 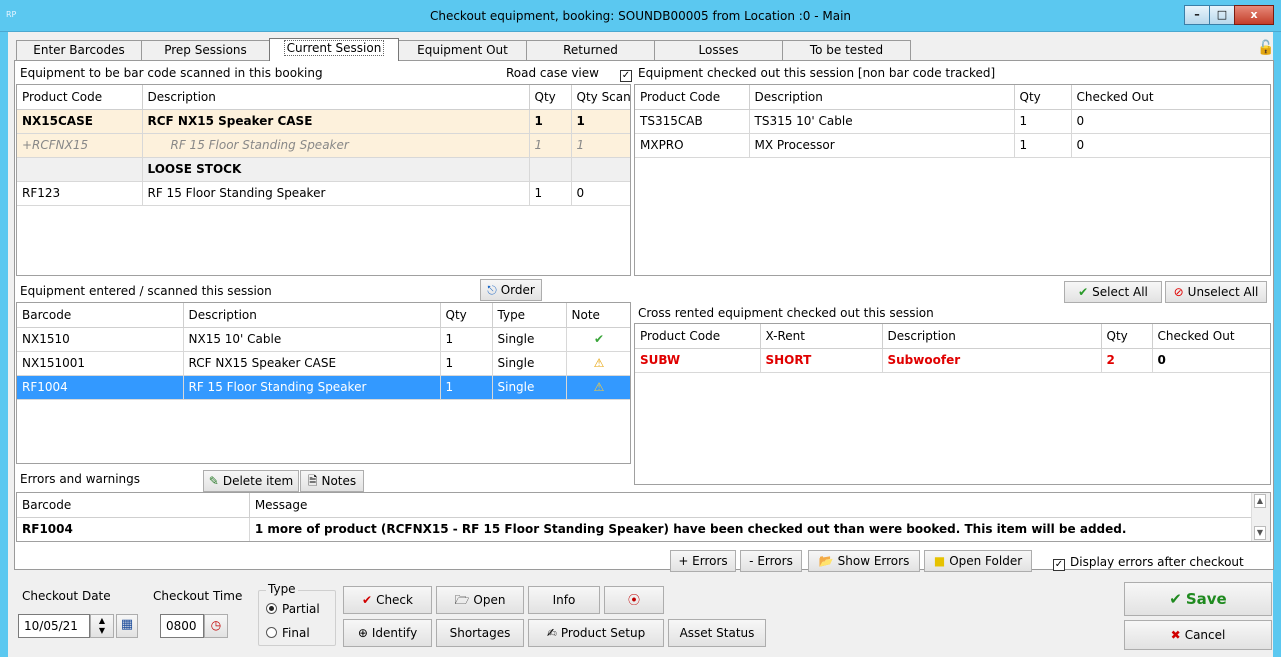 I want to click on checkout-date-input: 10/05/21, so click(x=54, y=626).